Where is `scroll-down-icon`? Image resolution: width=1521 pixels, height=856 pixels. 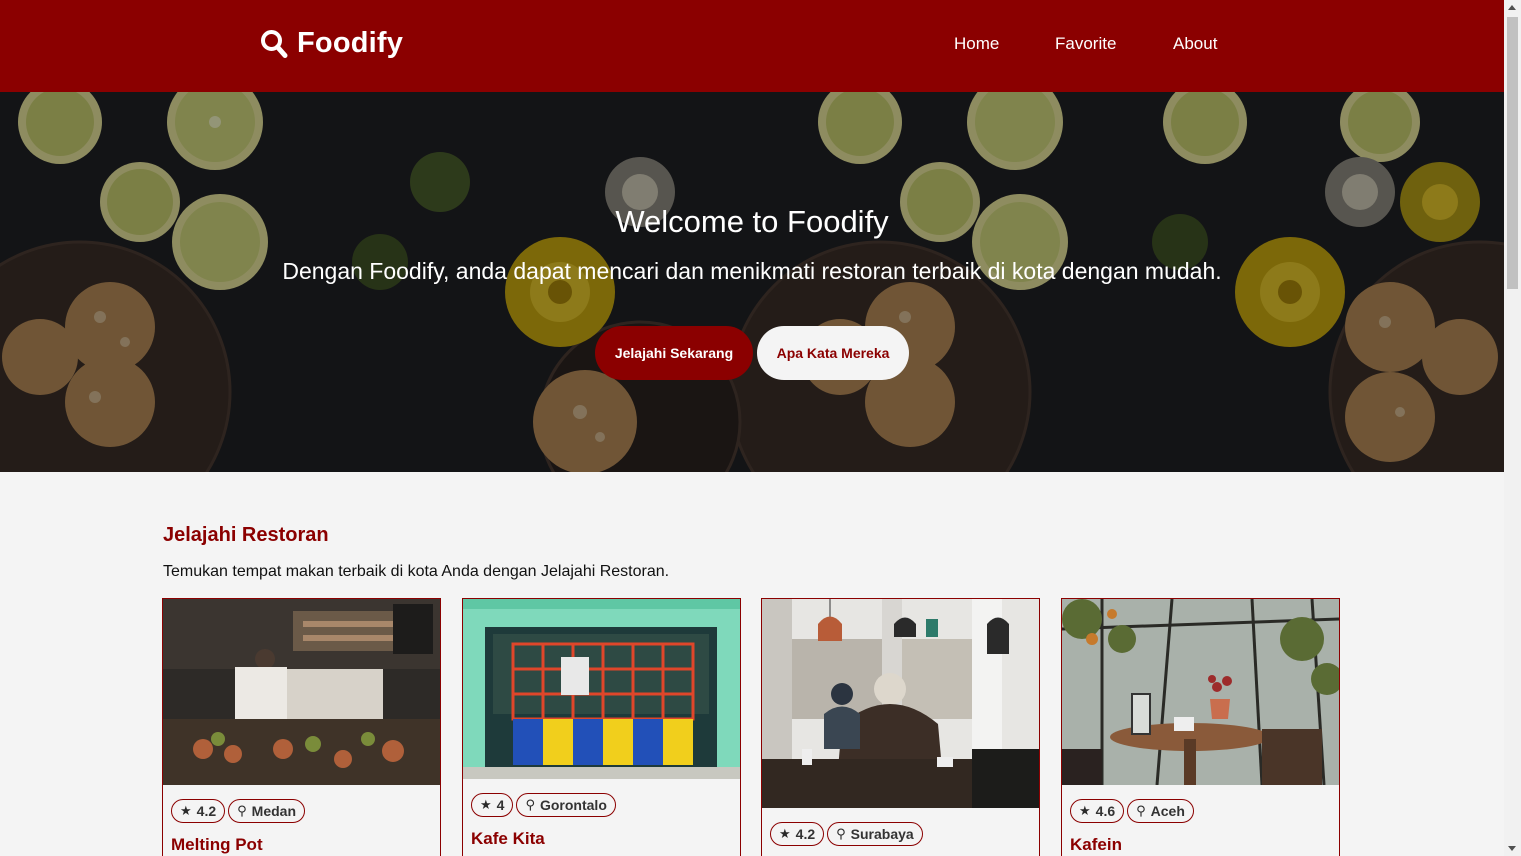
scroll-down-icon is located at coordinates (1512, 848).